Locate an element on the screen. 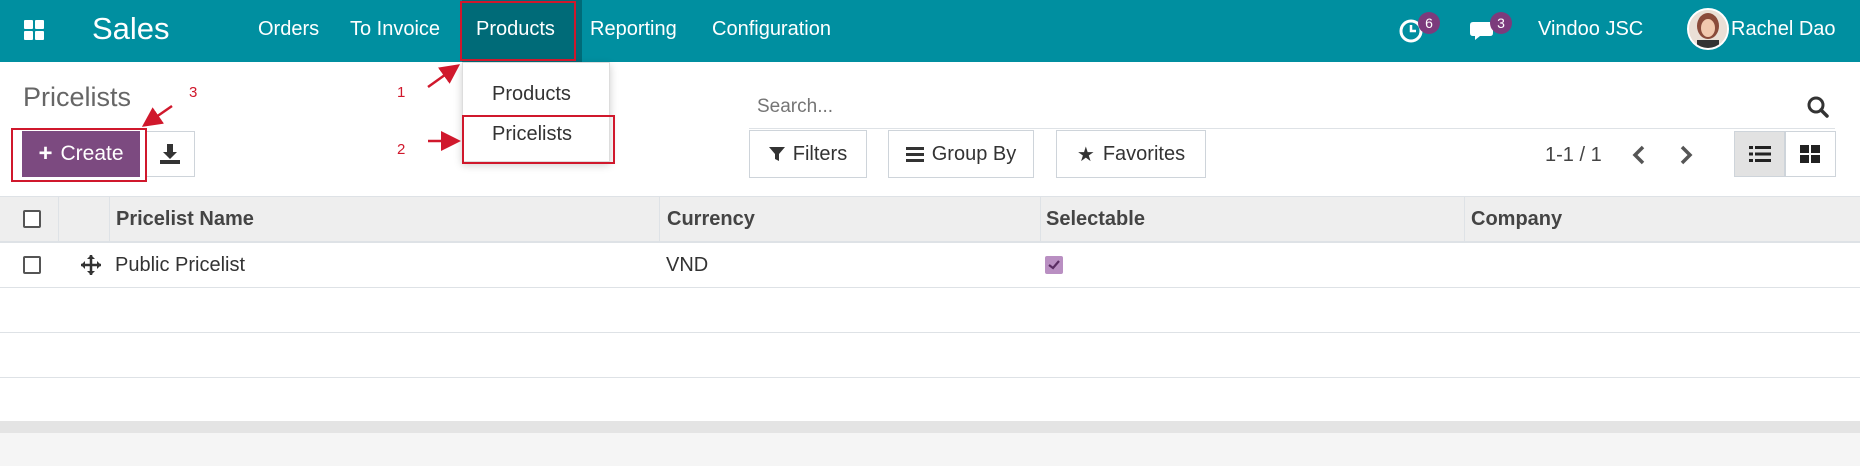  annotation-arrows is located at coordinates (301, 107).